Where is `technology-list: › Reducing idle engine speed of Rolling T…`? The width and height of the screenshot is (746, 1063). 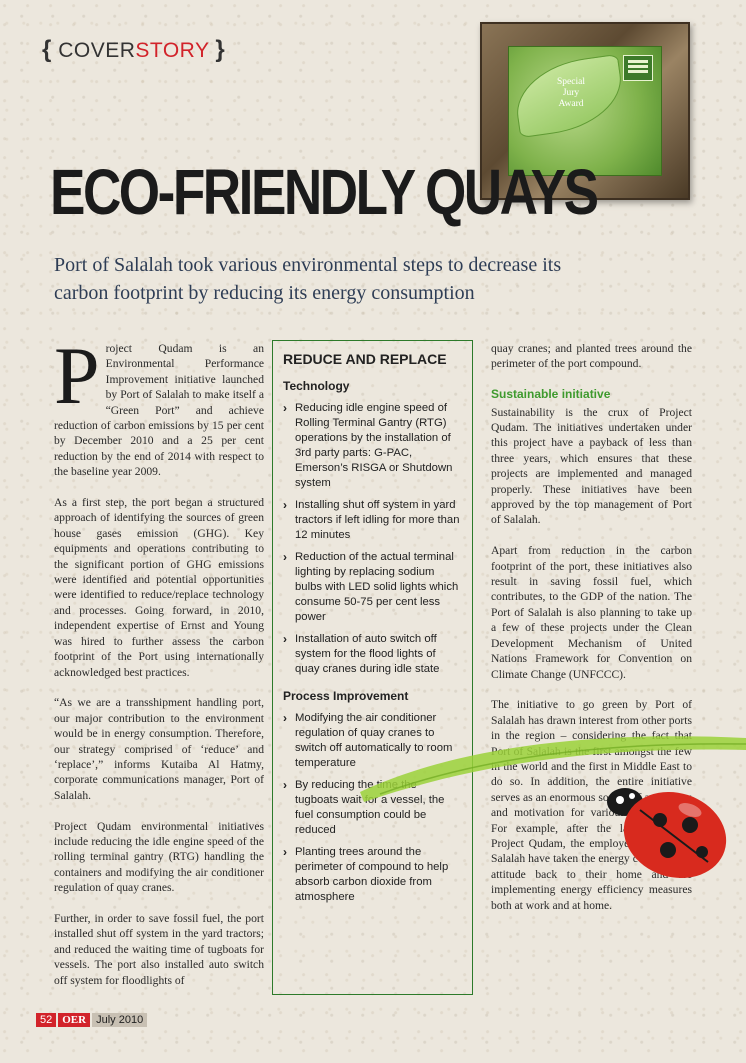 technology-list: › Reducing idle engine speed of Rolling T… is located at coordinates (372, 539).